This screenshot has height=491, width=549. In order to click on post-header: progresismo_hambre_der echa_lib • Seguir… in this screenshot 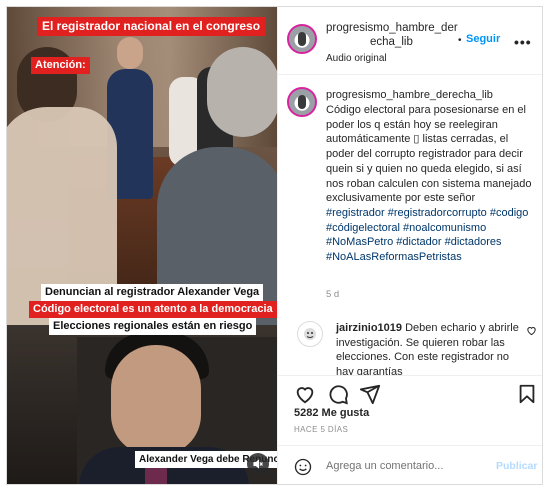, I will do `click(410, 41)`.